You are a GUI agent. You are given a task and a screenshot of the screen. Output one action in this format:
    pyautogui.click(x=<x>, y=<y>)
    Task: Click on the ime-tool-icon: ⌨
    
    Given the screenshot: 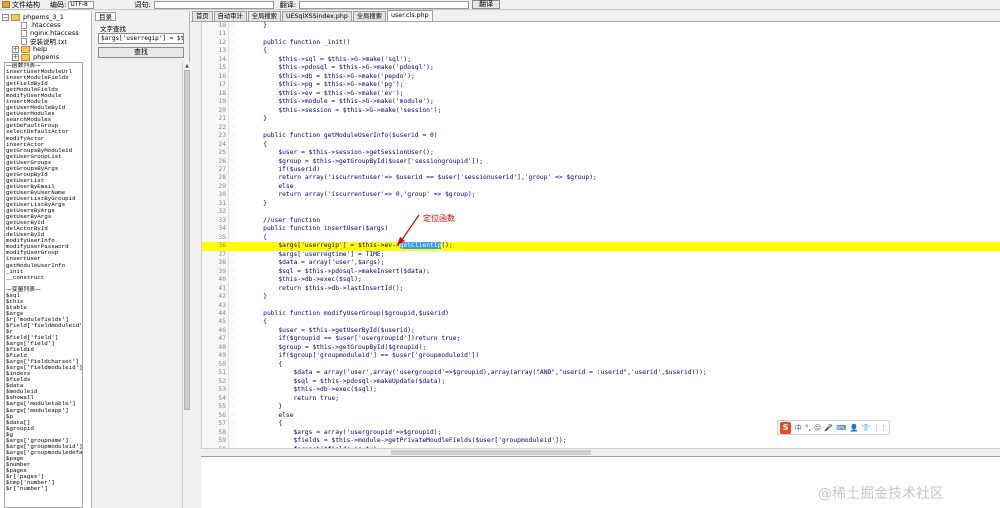 What is the action you would take?
    pyautogui.click(x=841, y=428)
    